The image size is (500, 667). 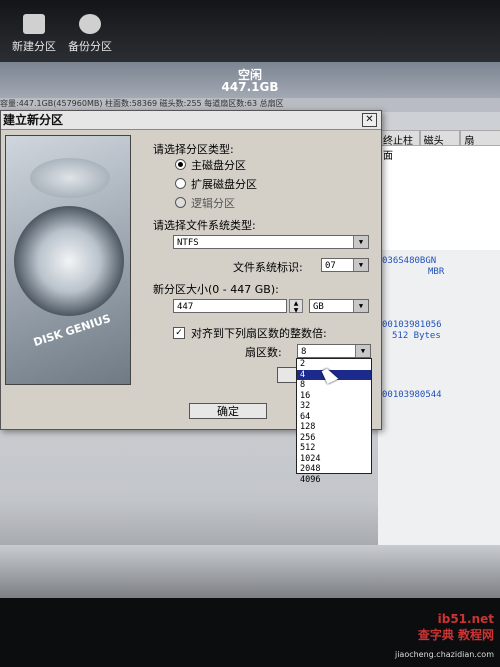 What do you see at coordinates (250, 87) in the screenshot?
I see `free-size: 447.1GB` at bounding box center [250, 87].